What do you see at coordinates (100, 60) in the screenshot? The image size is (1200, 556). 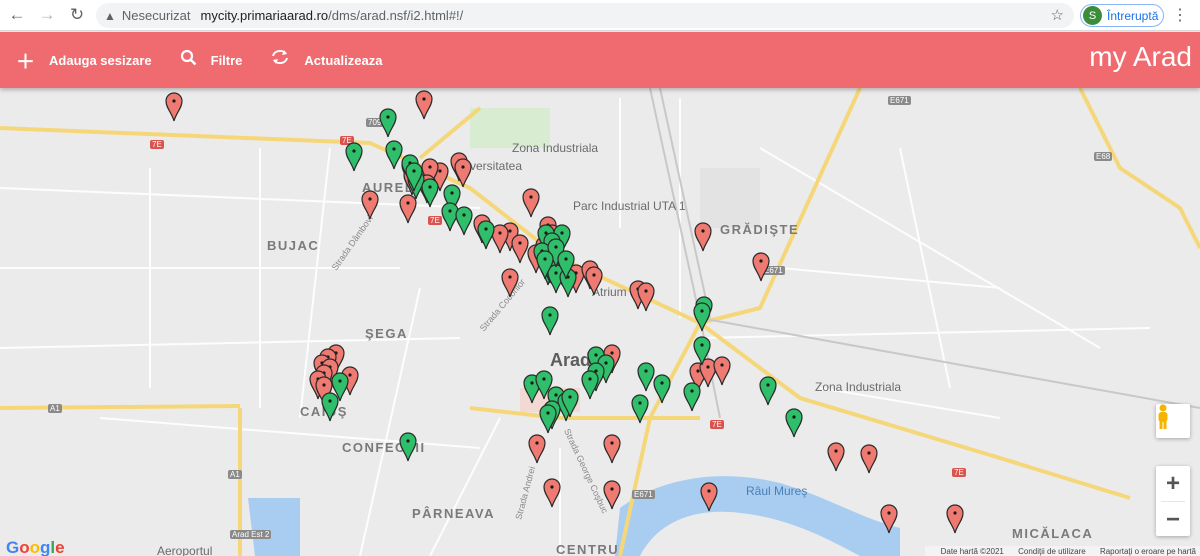 I see `add-report-label: Adauga sesizare` at bounding box center [100, 60].